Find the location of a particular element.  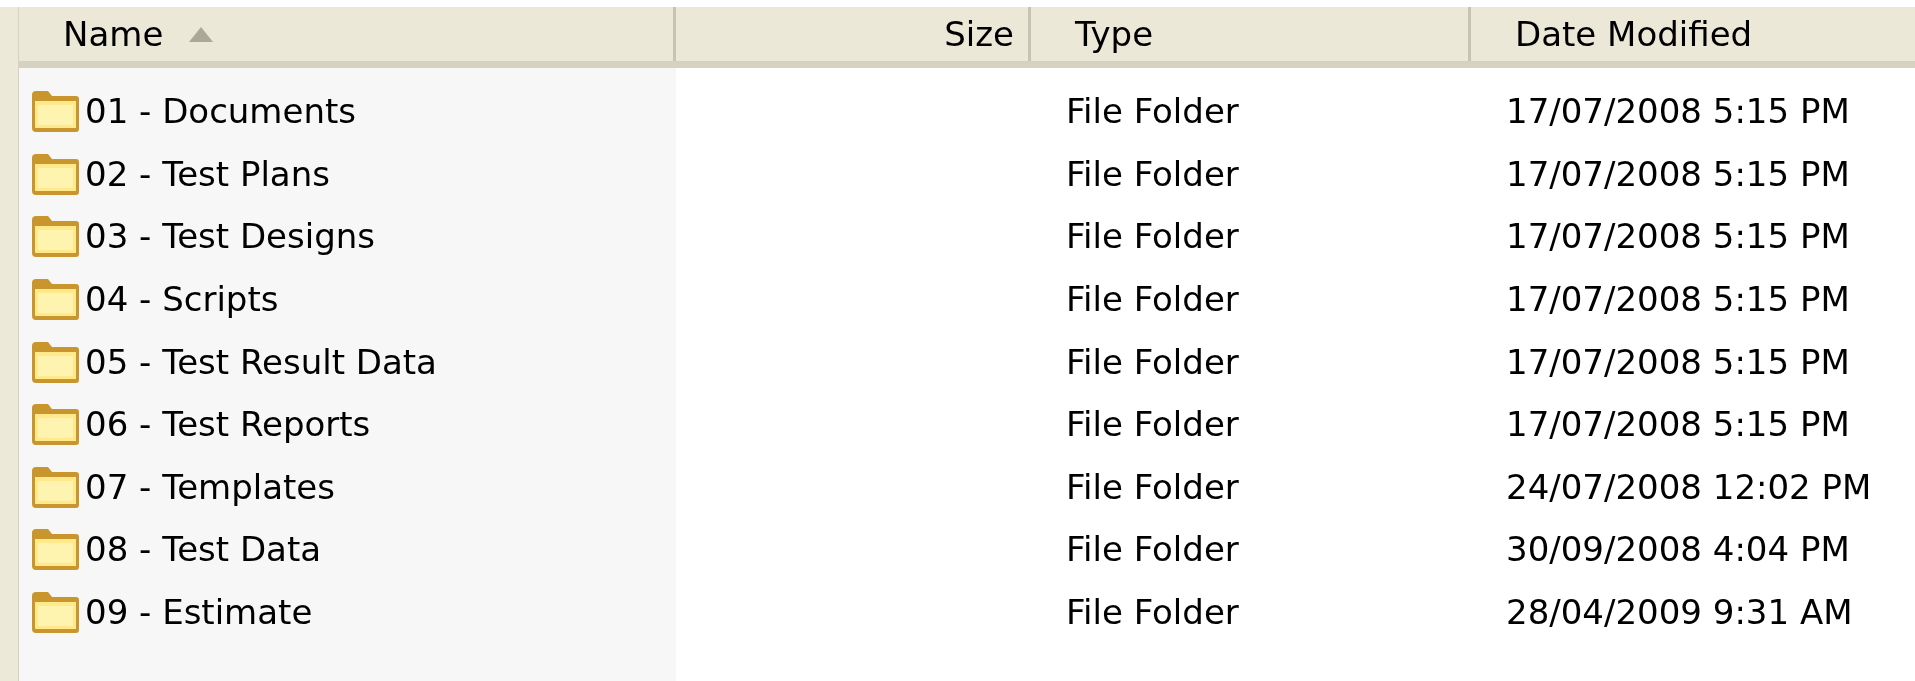

column-header: Name is located at coordinates (347, 34).